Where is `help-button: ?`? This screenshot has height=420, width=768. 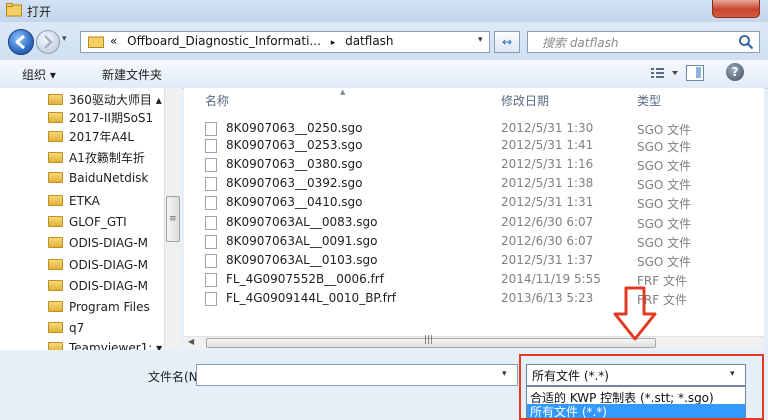
help-button: ? is located at coordinates (735, 72).